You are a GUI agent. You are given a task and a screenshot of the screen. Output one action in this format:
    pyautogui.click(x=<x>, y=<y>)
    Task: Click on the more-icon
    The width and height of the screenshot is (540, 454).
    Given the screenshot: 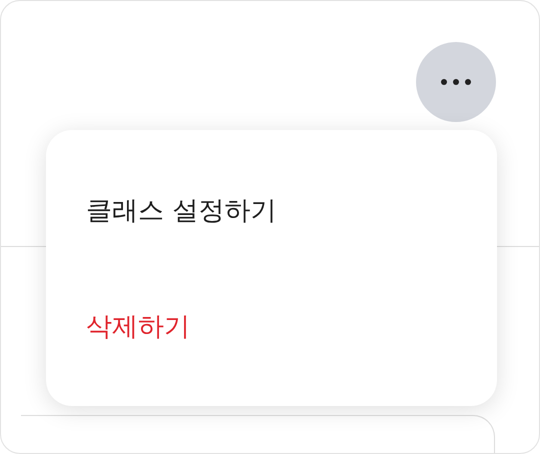 What is the action you would take?
    pyautogui.click(x=456, y=82)
    